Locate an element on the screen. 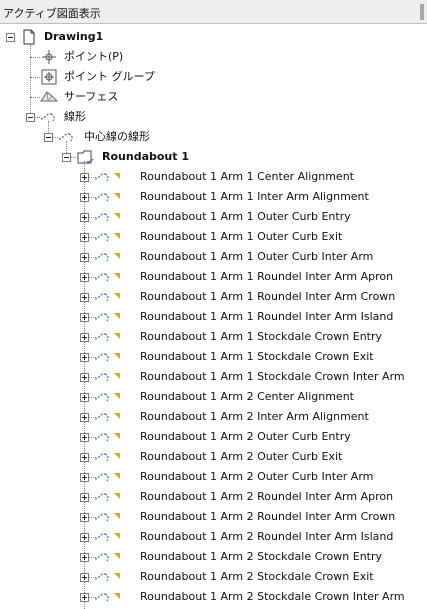 This screenshot has width=427, height=609. surface-icon is located at coordinates (49, 97).